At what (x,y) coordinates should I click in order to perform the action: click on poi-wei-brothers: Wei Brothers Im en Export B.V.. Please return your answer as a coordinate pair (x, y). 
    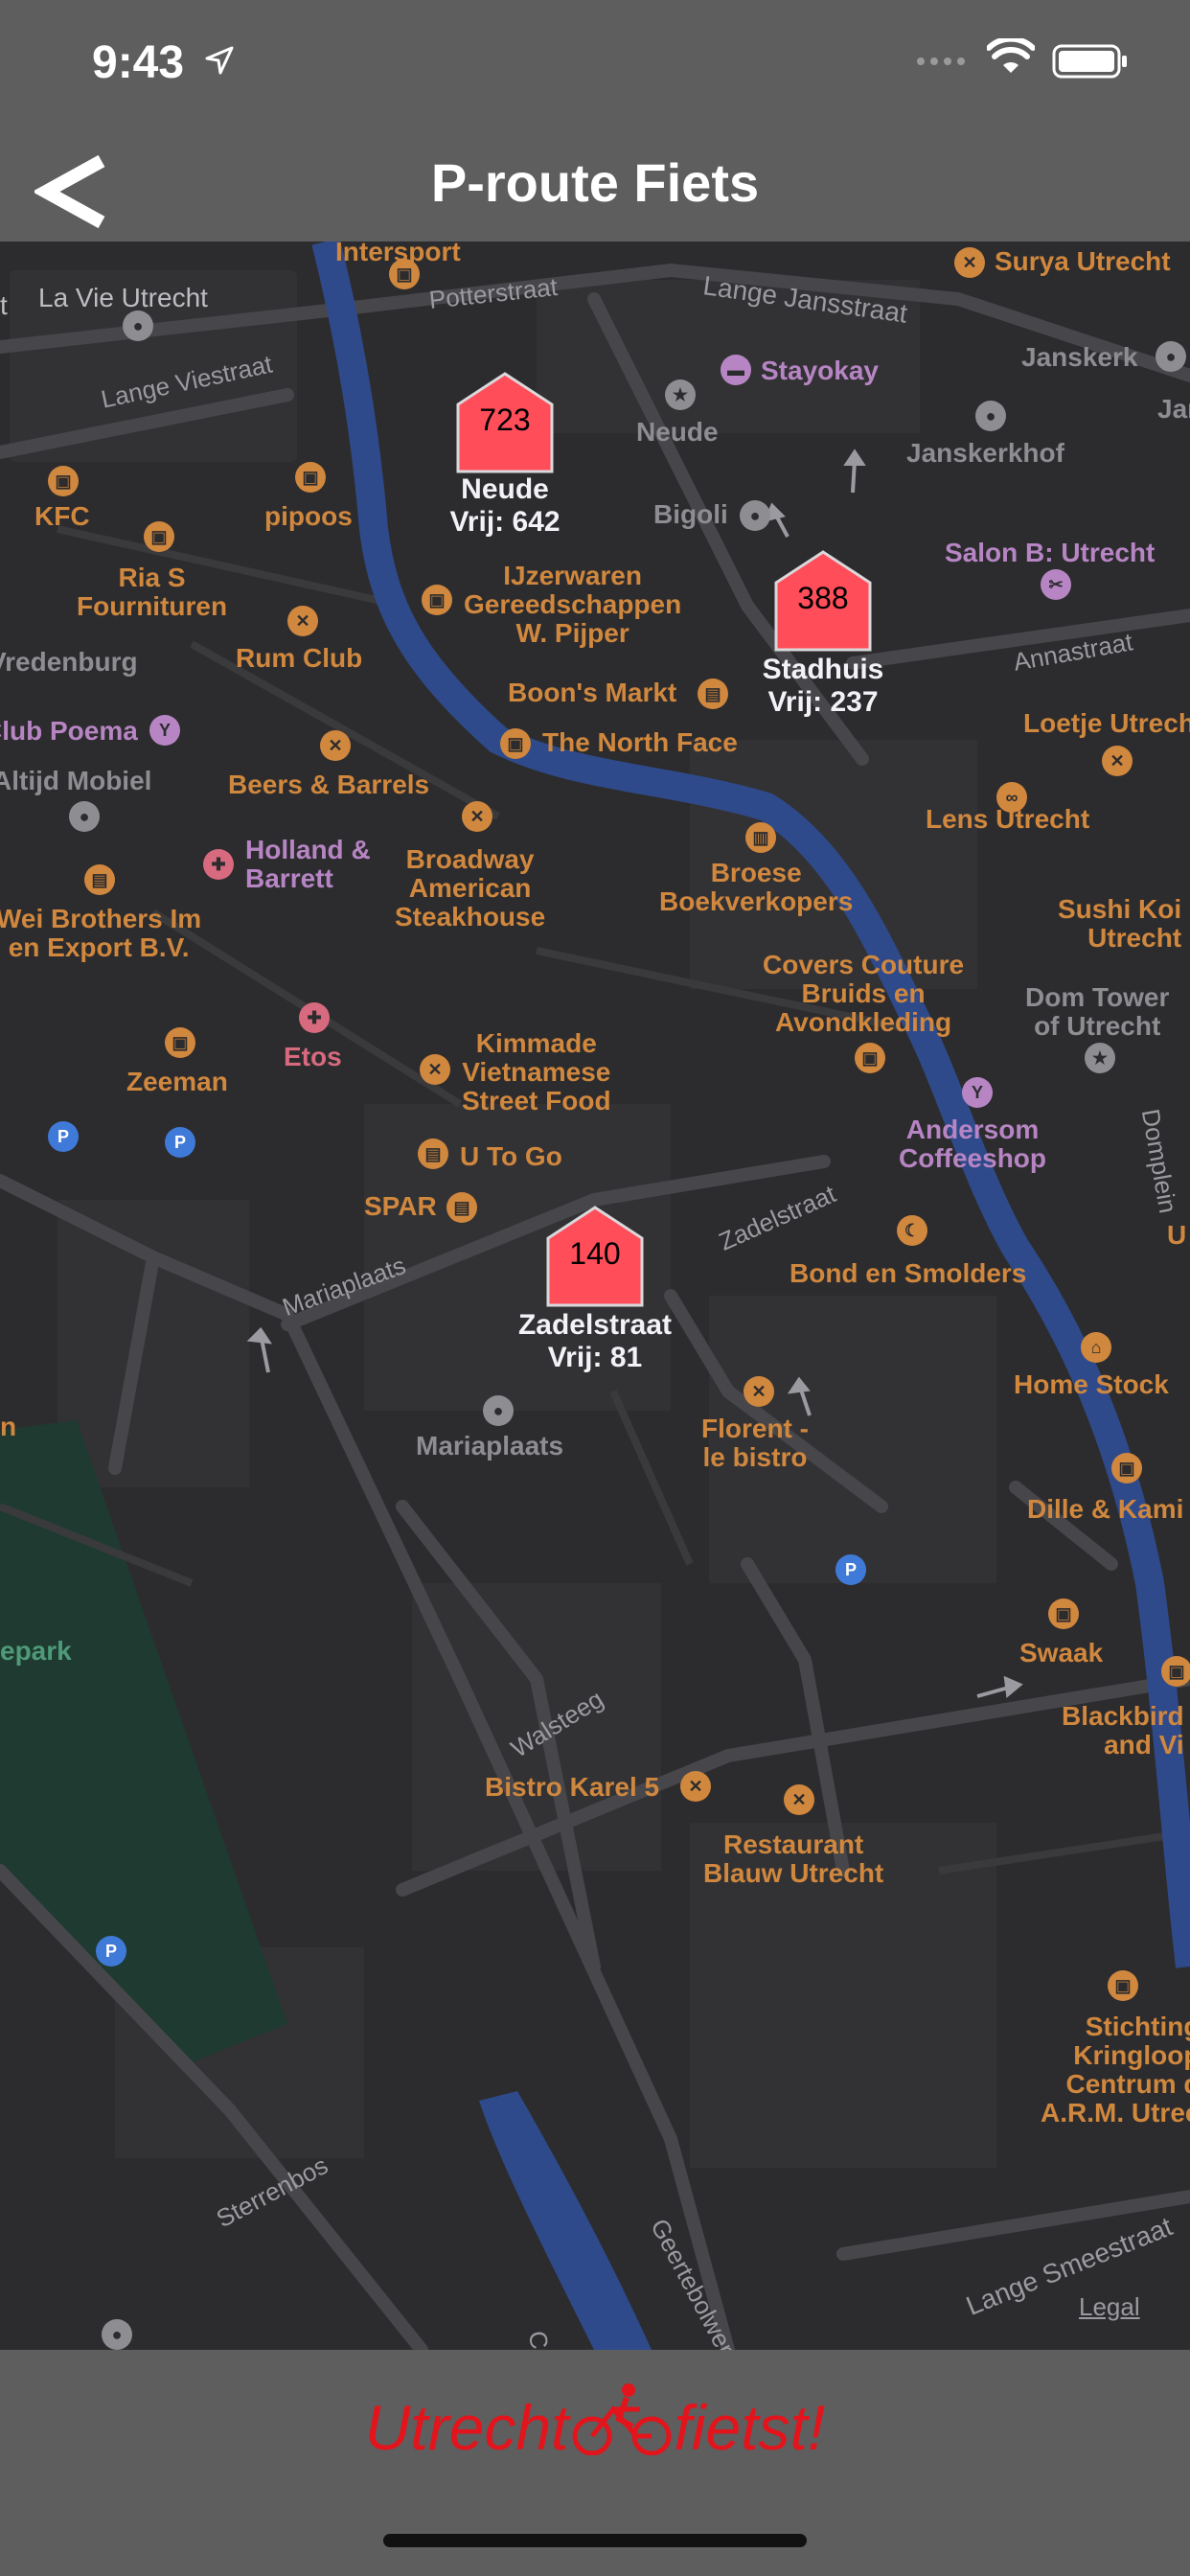
    Looking at the image, I should click on (101, 933).